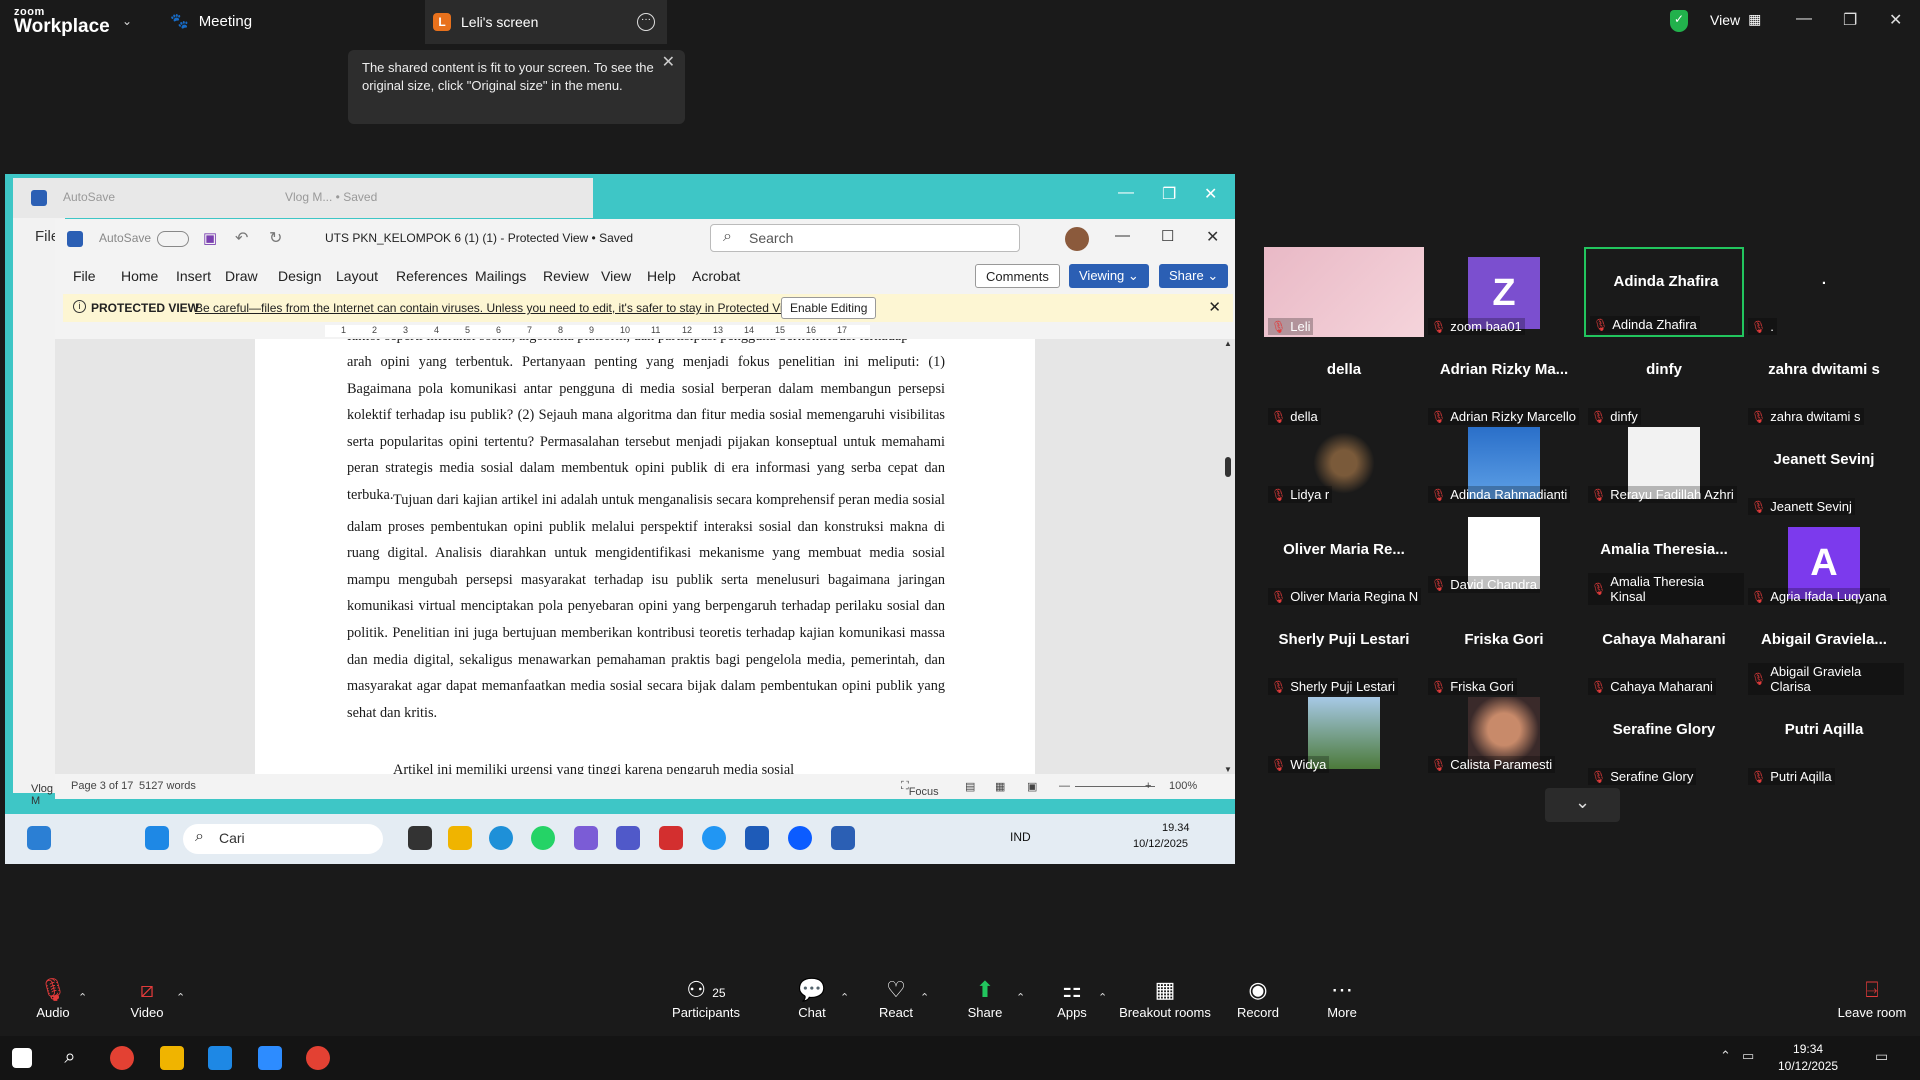  What do you see at coordinates (1344, 562) in the screenshot?
I see `participant-tile: Oliver Maria Re... 🎙 Oliver Maria Regina N` at bounding box center [1344, 562].